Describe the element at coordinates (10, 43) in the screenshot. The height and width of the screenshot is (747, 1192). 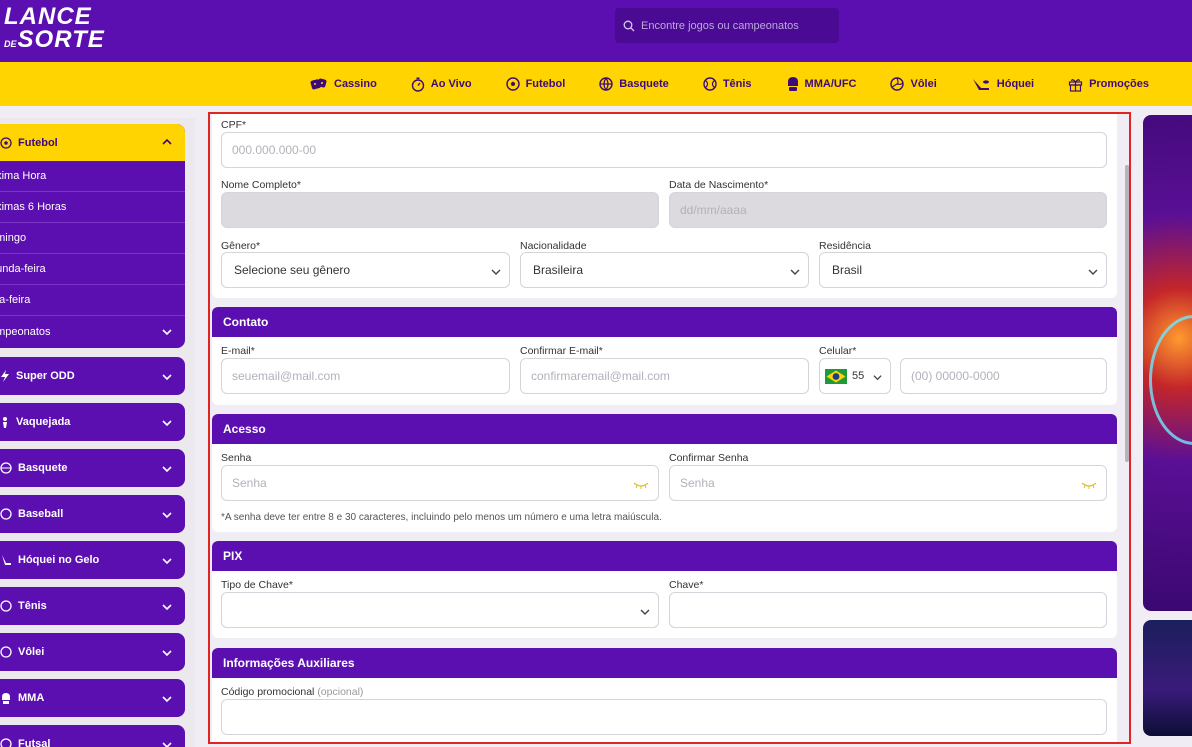
I see `logo-de: DE` at that location.